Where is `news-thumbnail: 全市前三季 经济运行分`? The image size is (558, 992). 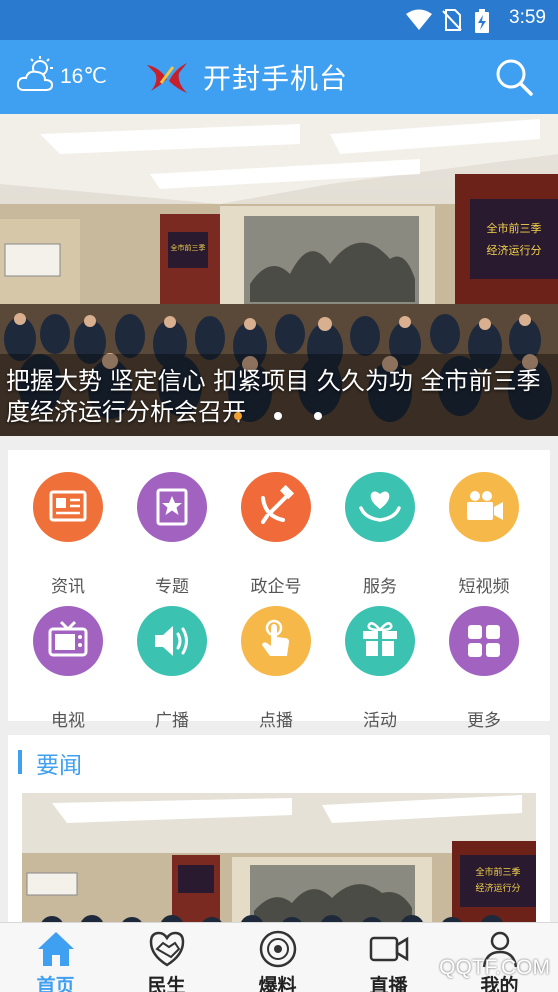 news-thumbnail: 全市前三季 经济运行分 is located at coordinates (279, 864).